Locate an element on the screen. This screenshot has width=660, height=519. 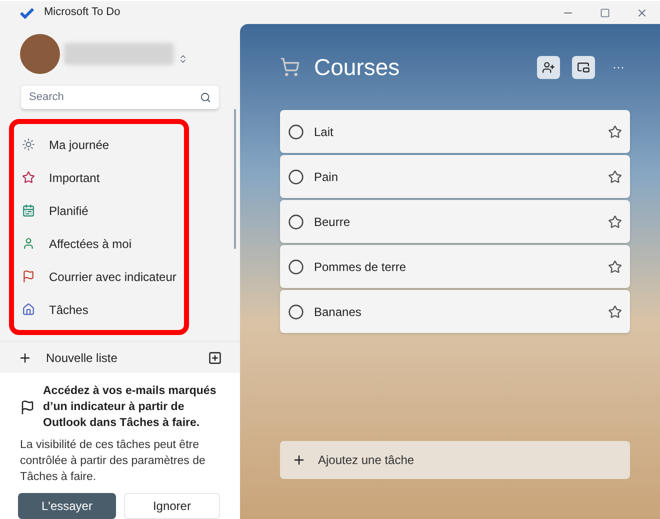
task-title: Bananes is located at coordinates (338, 312).